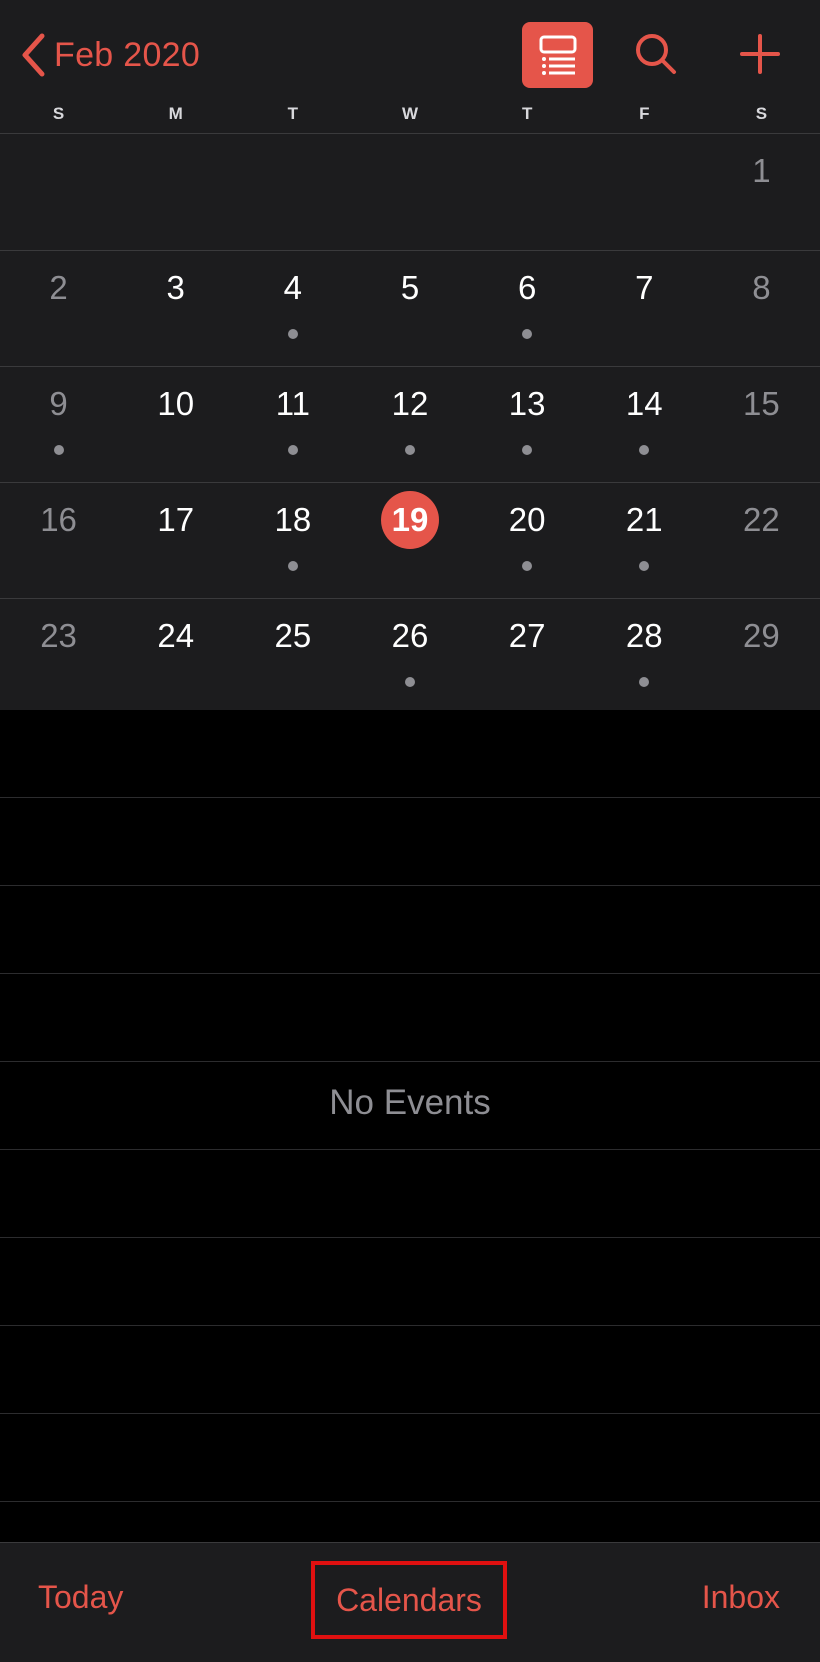 The image size is (820, 1662). I want to click on day-number: 20, so click(527, 519).